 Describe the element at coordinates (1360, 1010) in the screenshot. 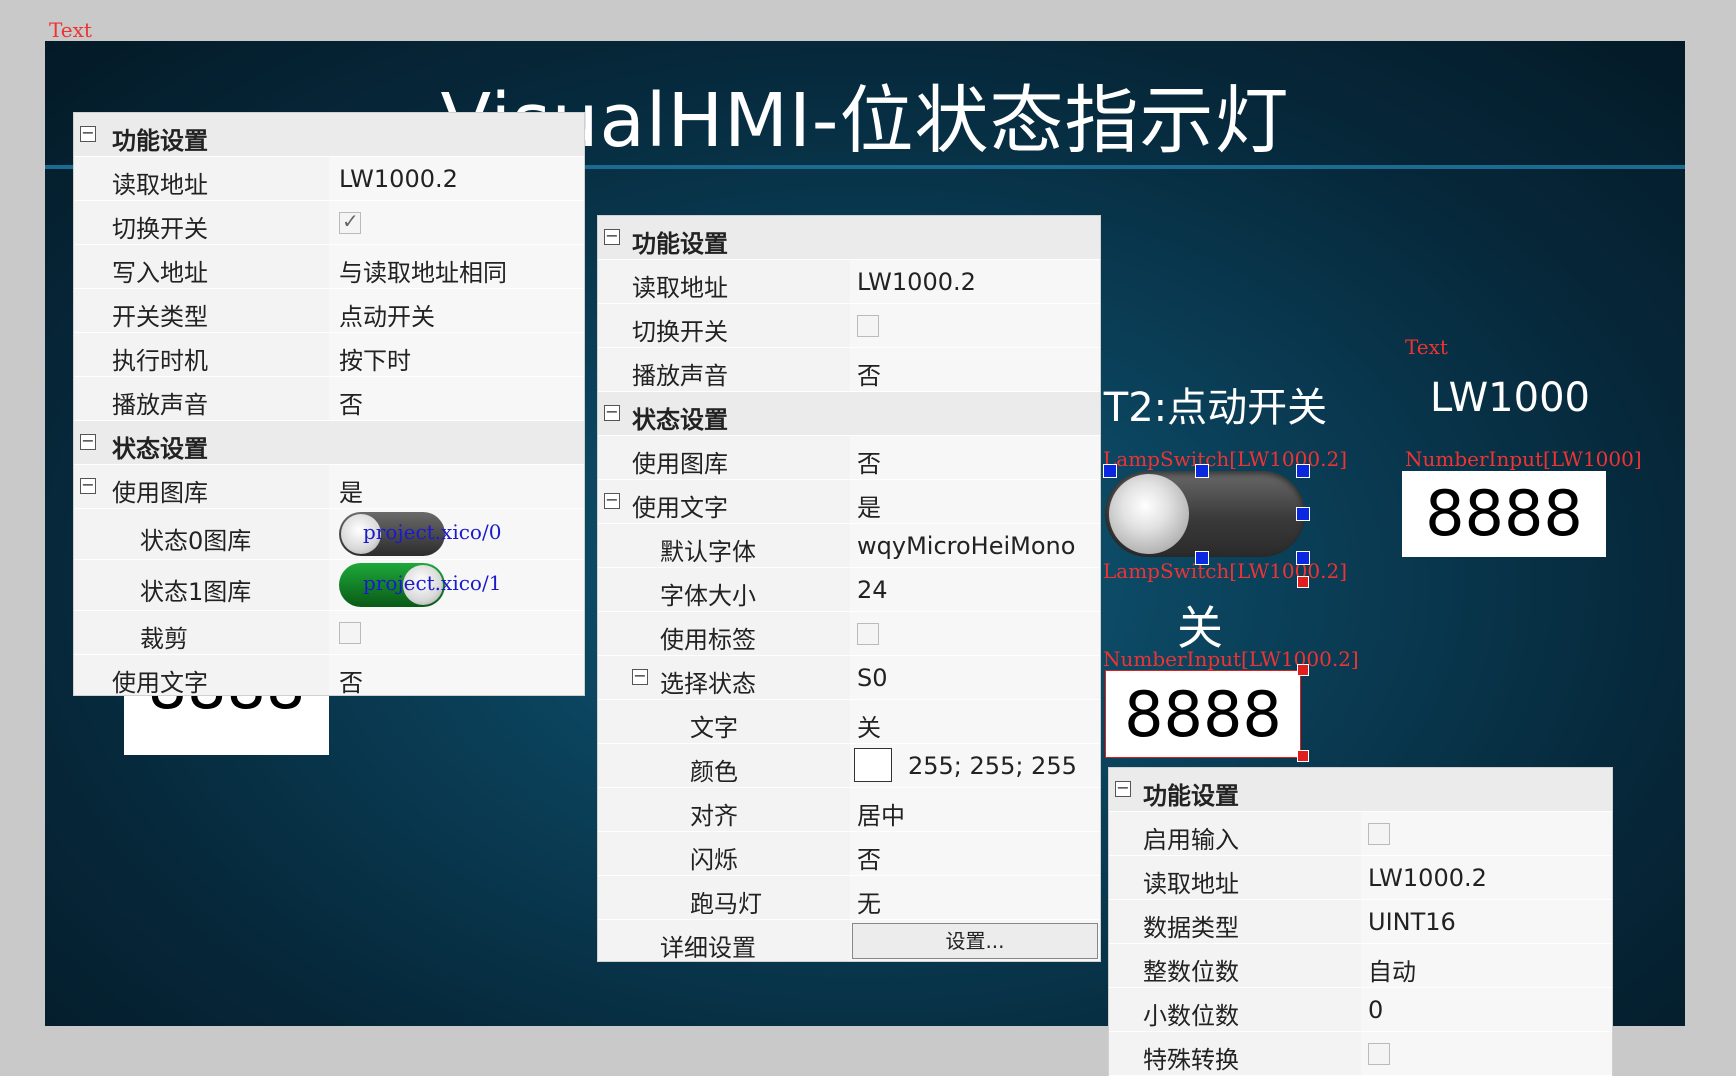

I see `prop-row-dec-digits: 小数位数 0` at that location.